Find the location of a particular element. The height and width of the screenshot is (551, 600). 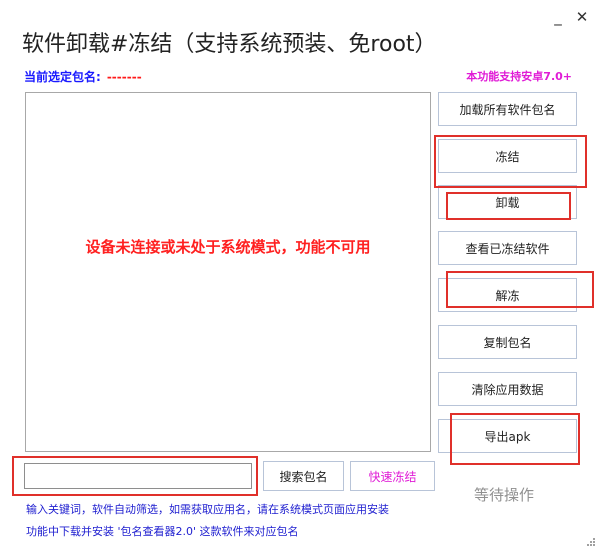

unfreeze-button: 解冻 is located at coordinates (507, 295).